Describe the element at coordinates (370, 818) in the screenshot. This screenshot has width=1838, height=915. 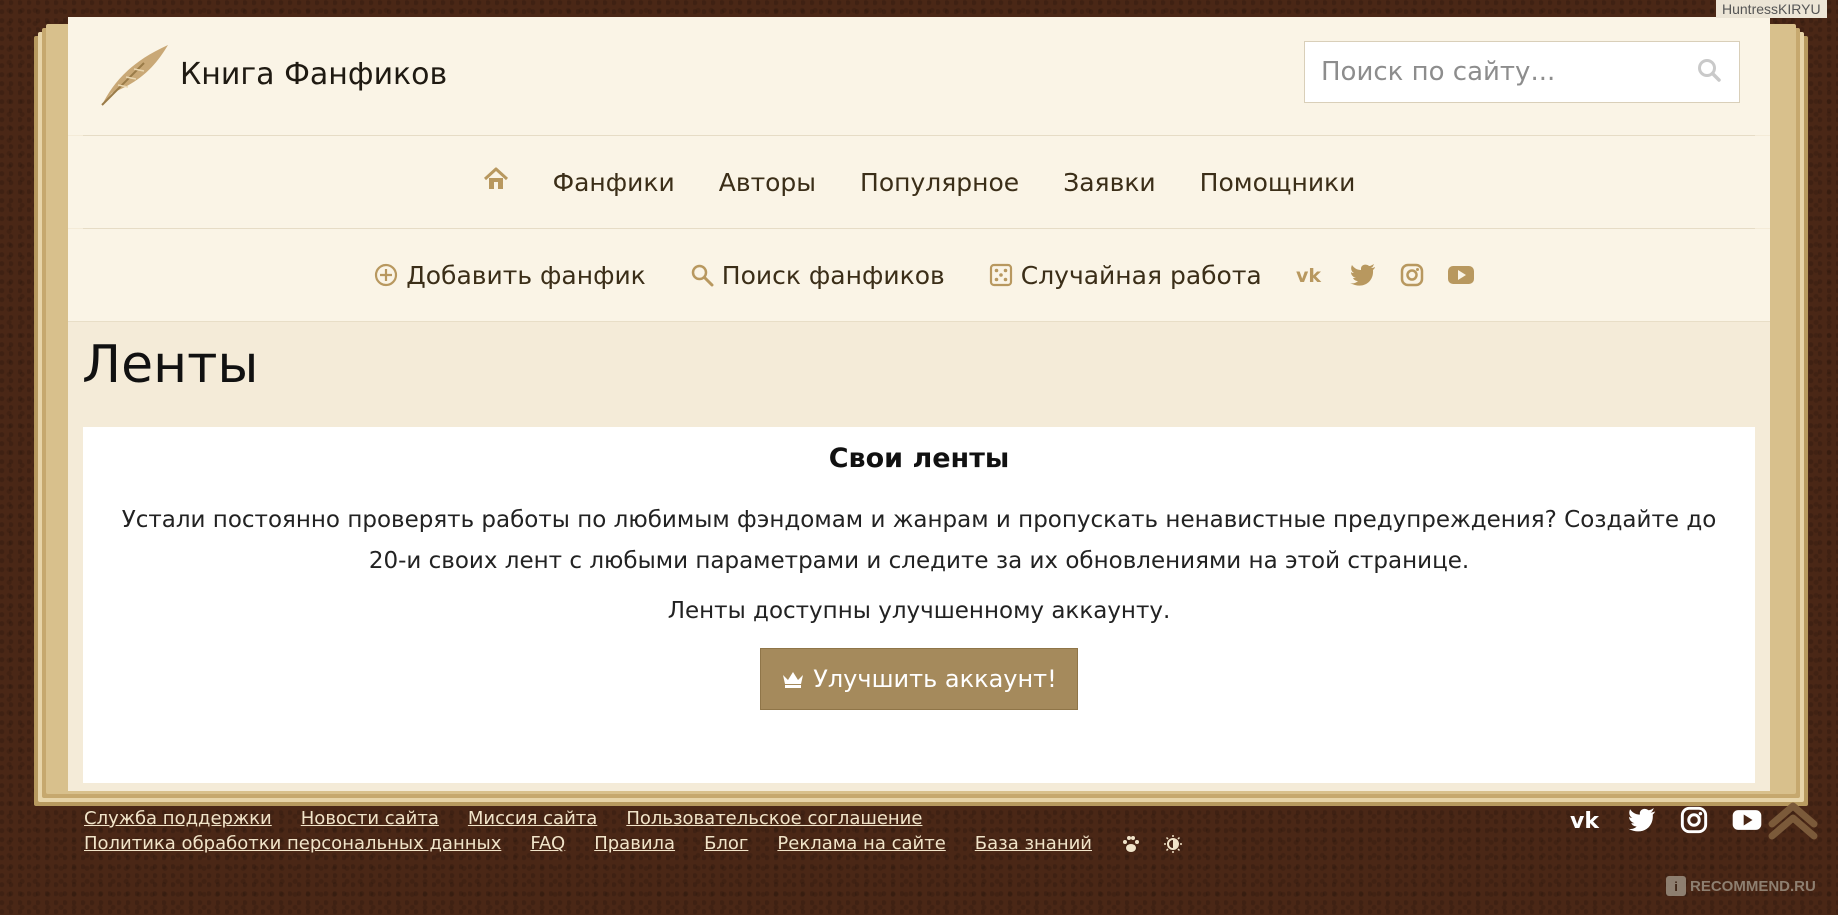
I see `footer-link-news: Новости сайта` at that location.